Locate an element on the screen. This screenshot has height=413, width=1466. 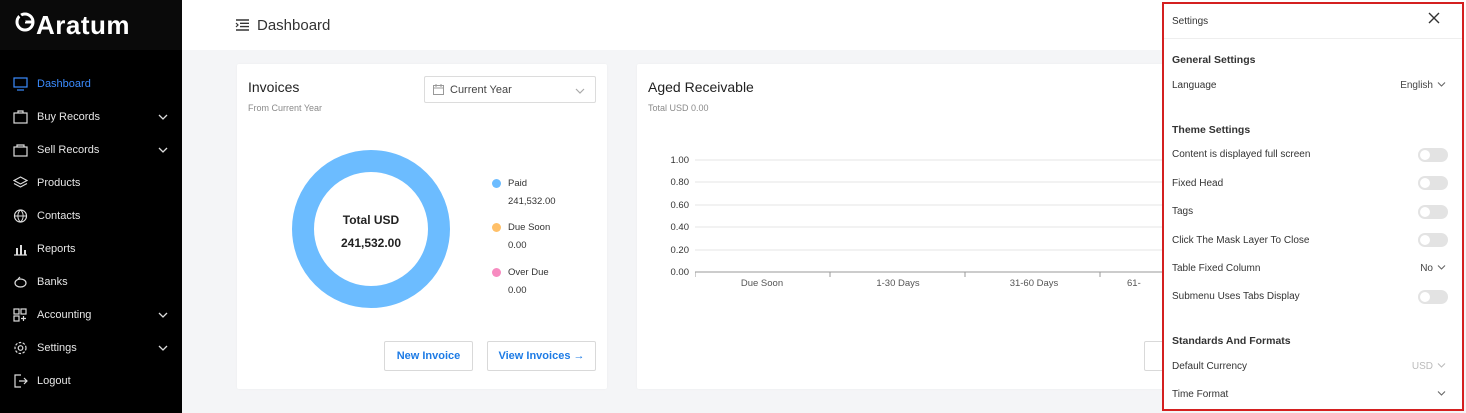
x-tick-label: 1-30 Days is located at coordinates (898, 283).